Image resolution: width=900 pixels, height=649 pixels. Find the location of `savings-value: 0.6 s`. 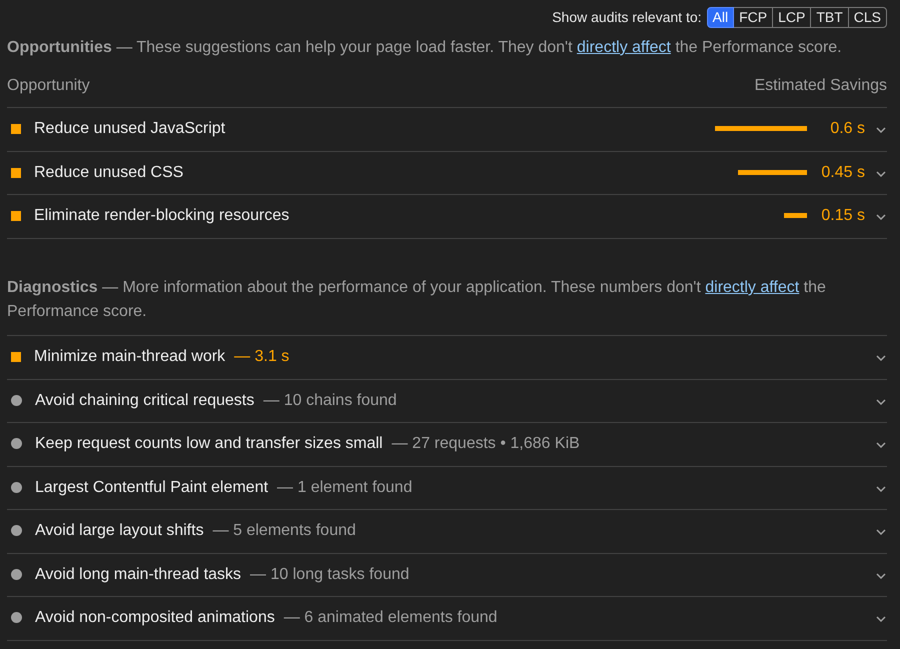

savings-value: 0.6 s is located at coordinates (847, 128).